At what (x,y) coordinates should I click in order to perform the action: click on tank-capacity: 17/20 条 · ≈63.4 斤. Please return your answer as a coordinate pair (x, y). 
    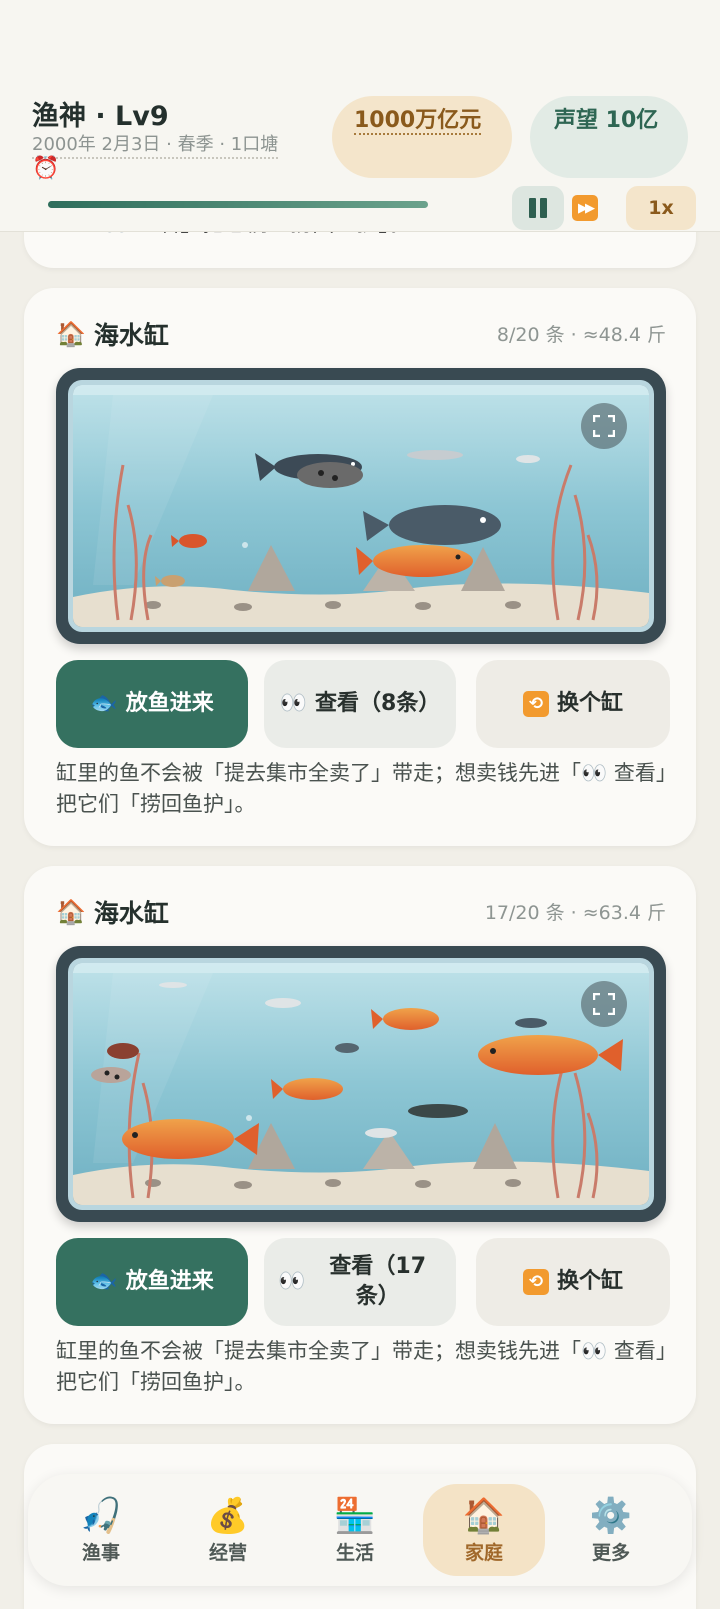
    Looking at the image, I should click on (575, 913).